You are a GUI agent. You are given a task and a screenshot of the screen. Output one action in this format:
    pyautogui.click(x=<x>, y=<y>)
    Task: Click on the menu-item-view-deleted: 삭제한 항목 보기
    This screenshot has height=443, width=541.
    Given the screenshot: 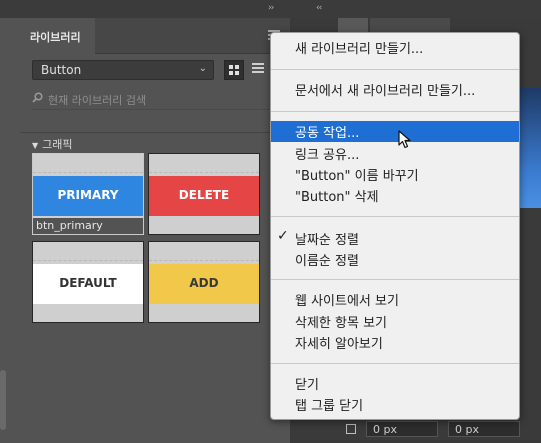 What is the action you would take?
    pyautogui.click(x=395, y=321)
    